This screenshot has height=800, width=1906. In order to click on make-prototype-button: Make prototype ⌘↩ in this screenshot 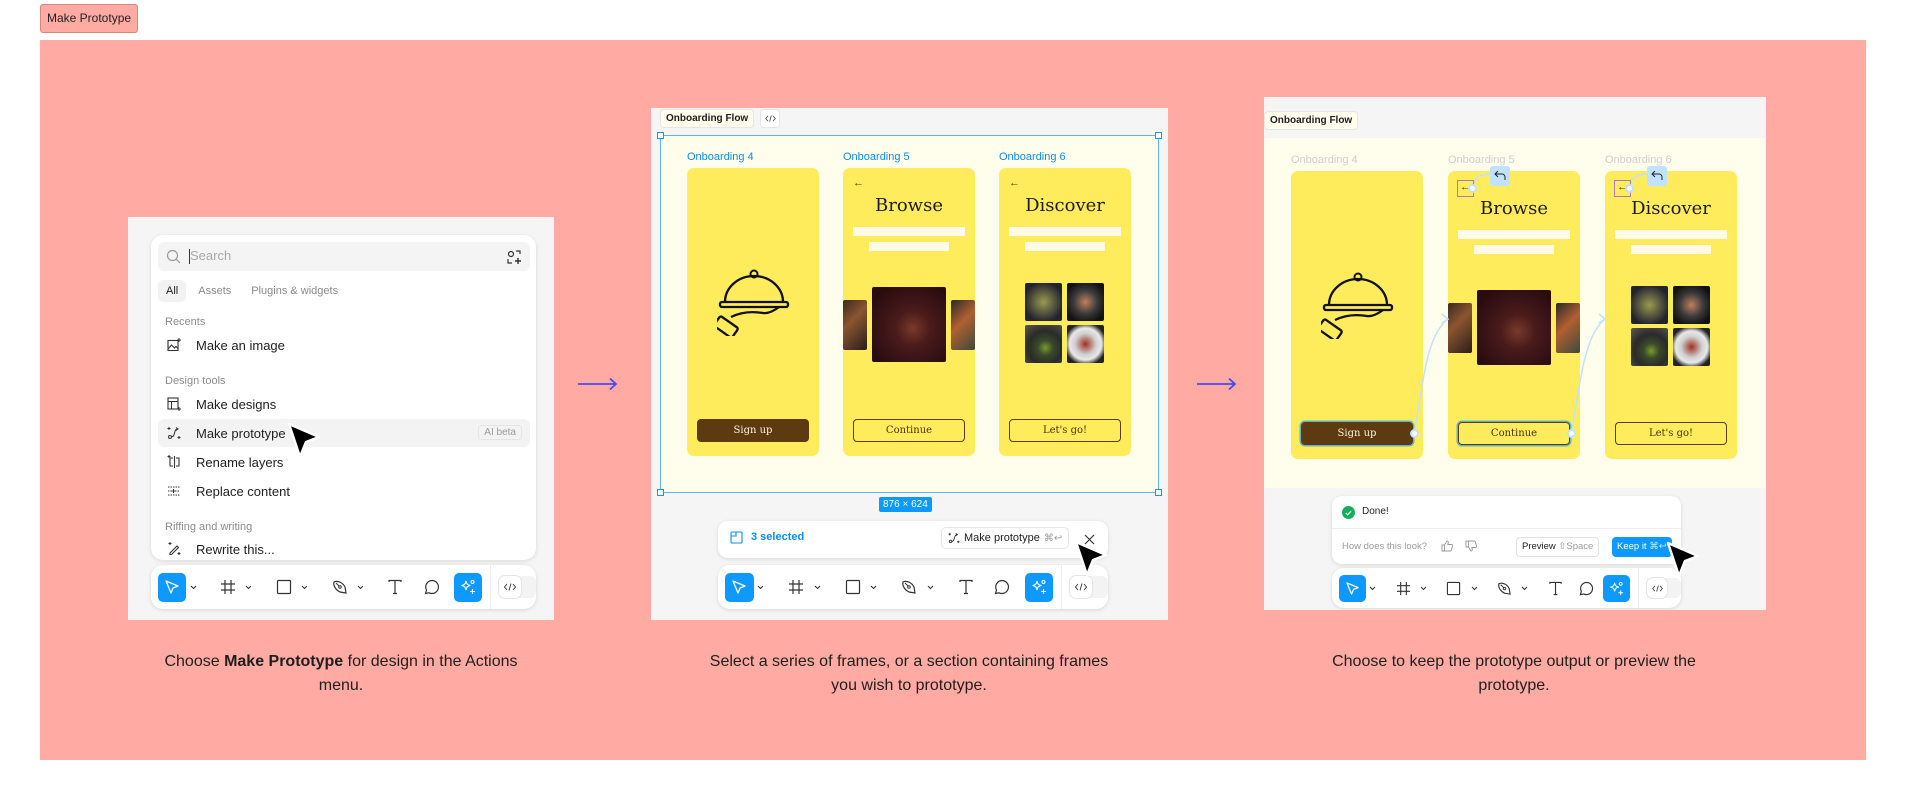, I will do `click(1005, 538)`.